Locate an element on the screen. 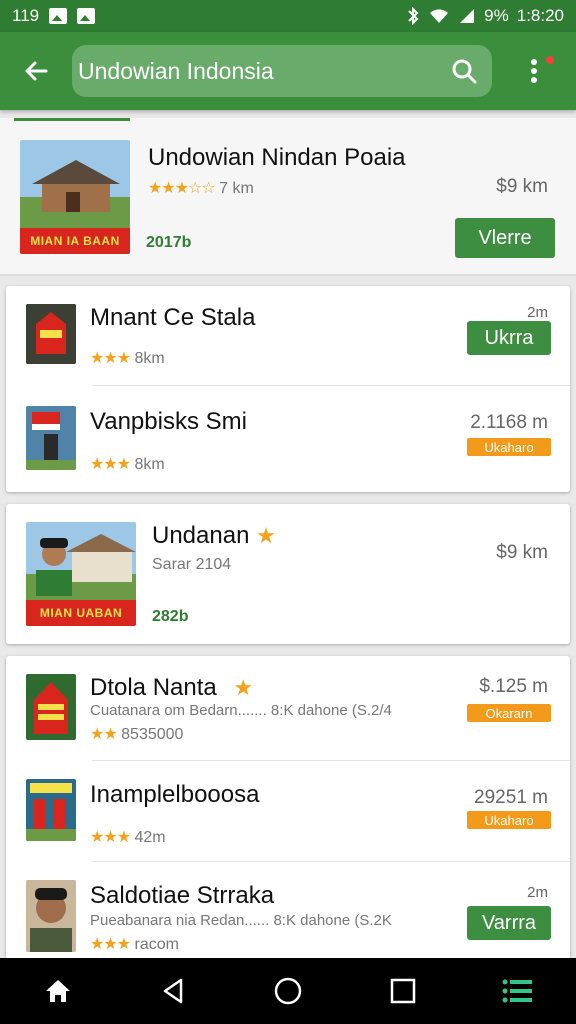 This screenshot has height=1024, width=576. back-nav-button is located at coordinates (173, 991).